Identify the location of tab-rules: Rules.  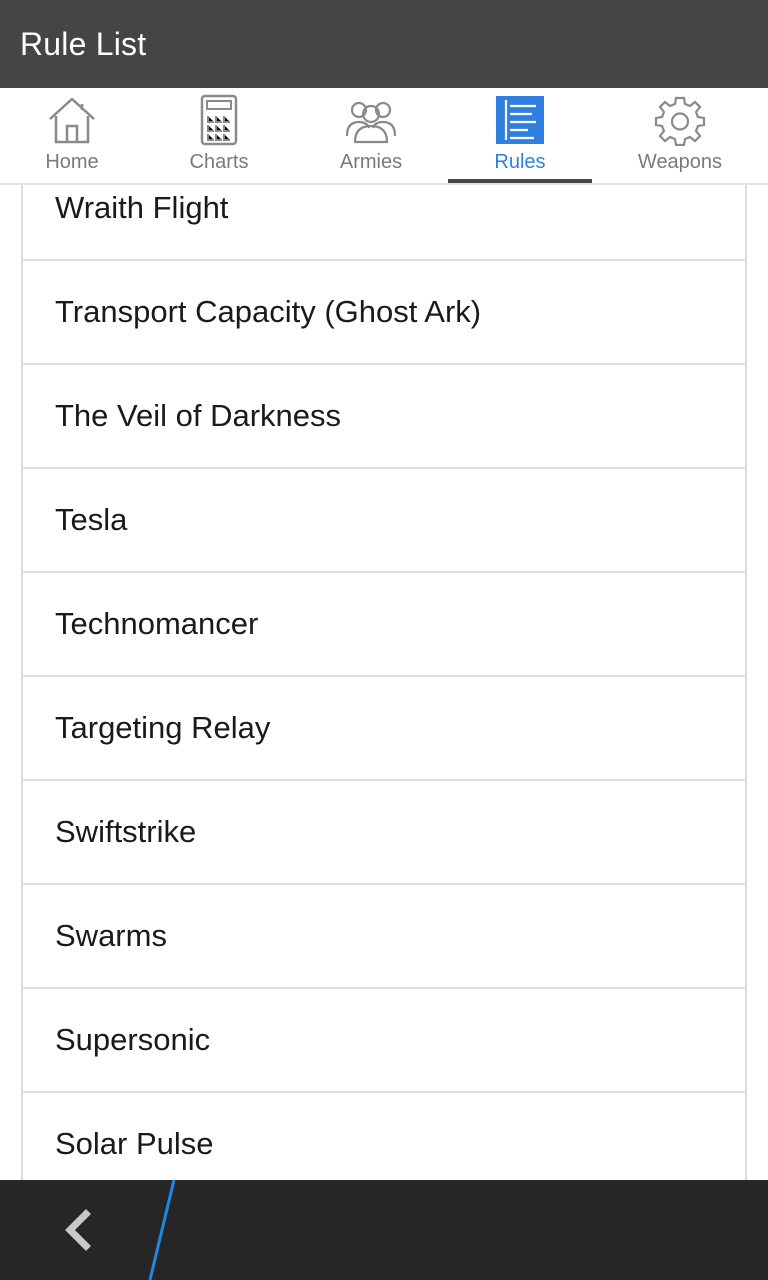
(520, 135).